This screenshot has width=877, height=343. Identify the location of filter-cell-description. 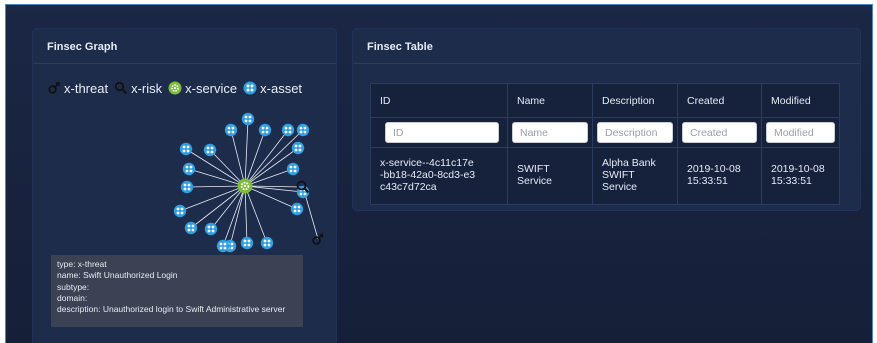
(635, 133).